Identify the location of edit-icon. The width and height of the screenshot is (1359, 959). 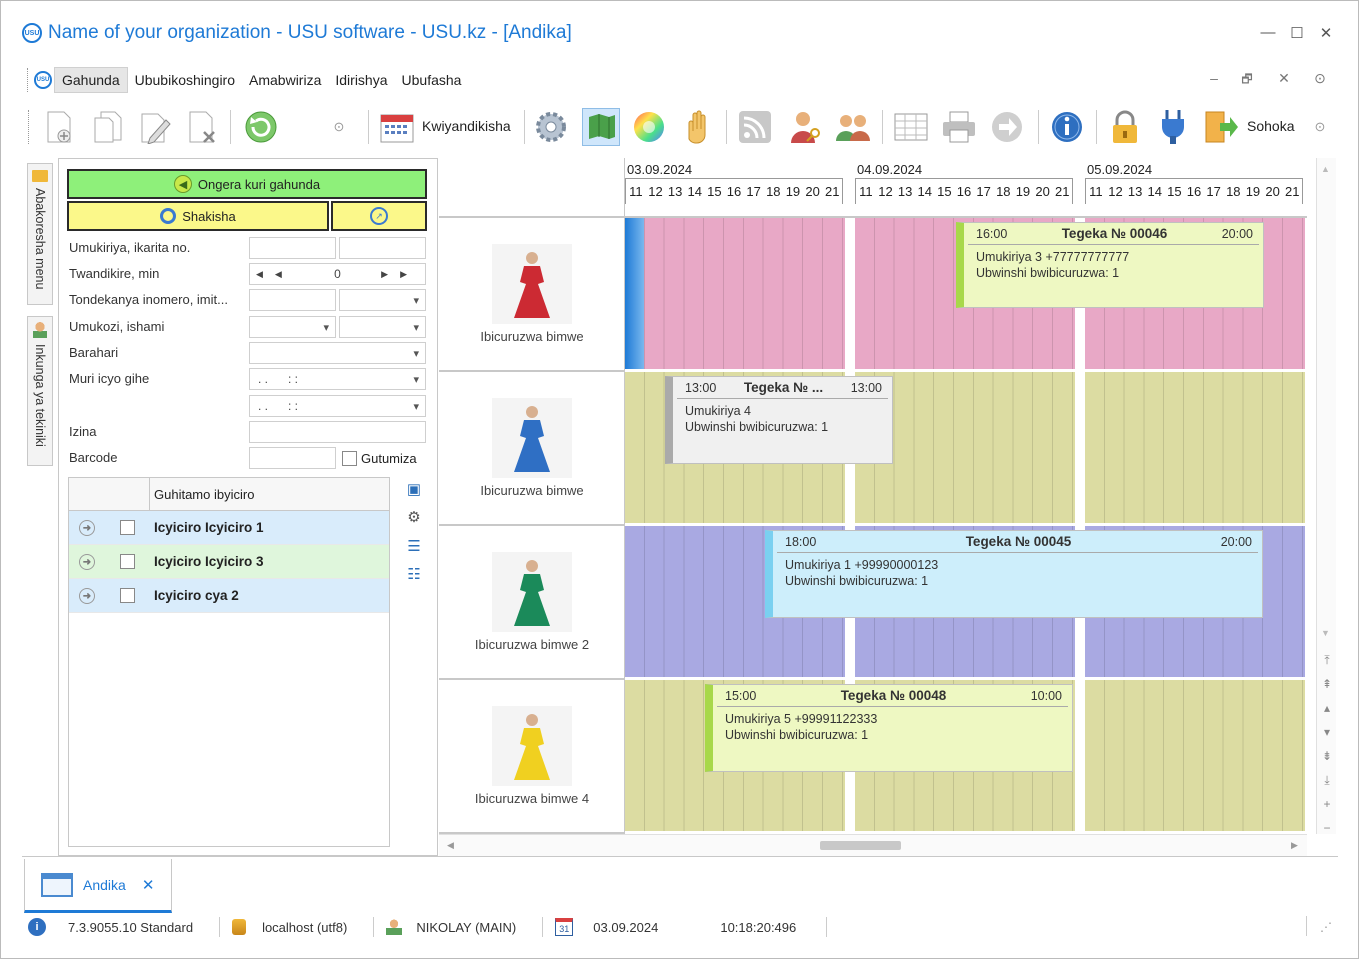
(155, 127).